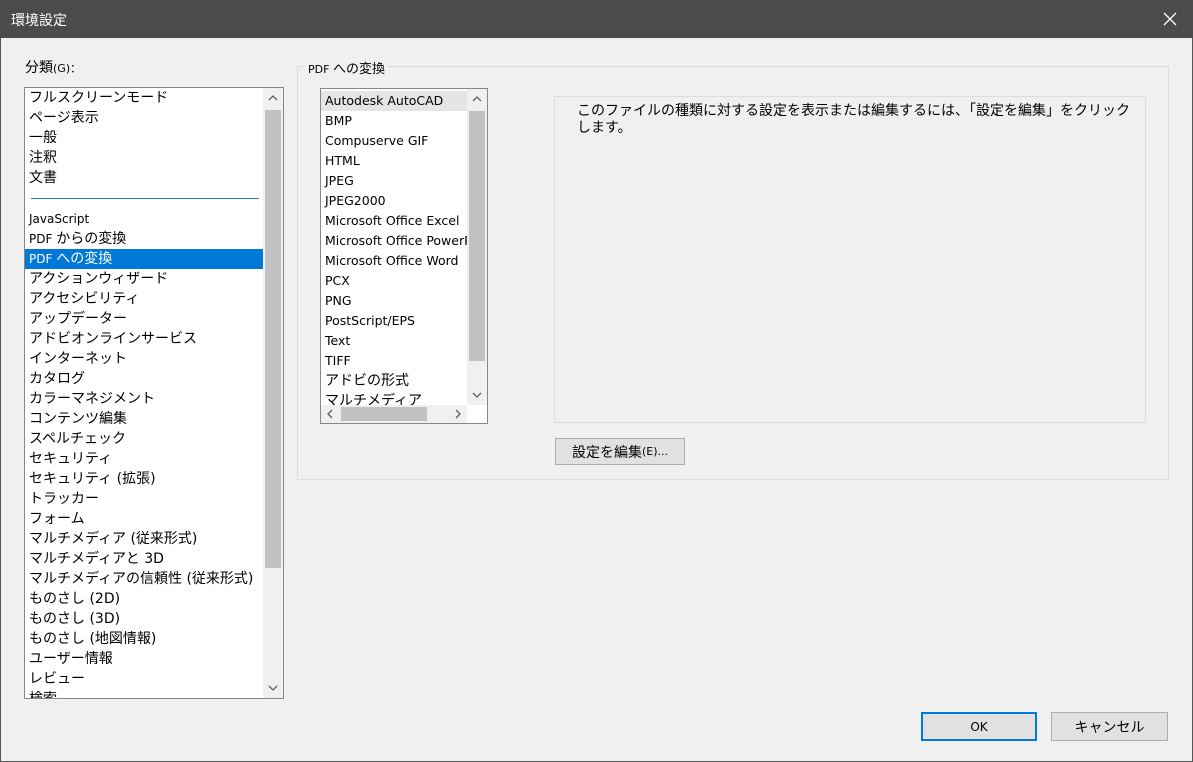 This screenshot has width=1193, height=762. What do you see at coordinates (144, 659) in the screenshot?
I see `category-item: ユーザー情報` at bounding box center [144, 659].